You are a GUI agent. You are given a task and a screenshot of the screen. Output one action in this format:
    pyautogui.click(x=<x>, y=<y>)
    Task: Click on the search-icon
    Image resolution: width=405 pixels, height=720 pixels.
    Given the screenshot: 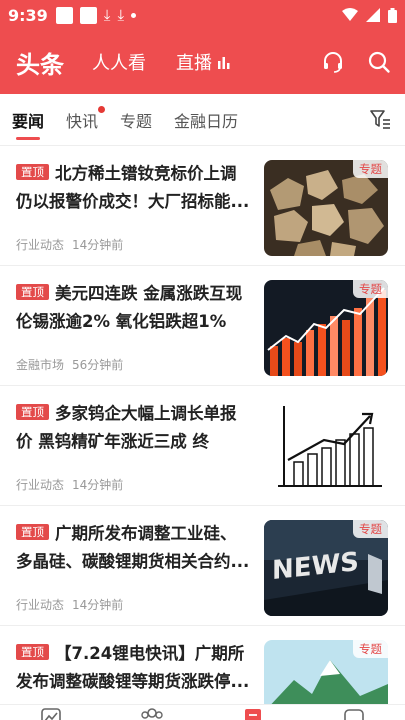 What is the action you would take?
    pyautogui.click(x=379, y=62)
    